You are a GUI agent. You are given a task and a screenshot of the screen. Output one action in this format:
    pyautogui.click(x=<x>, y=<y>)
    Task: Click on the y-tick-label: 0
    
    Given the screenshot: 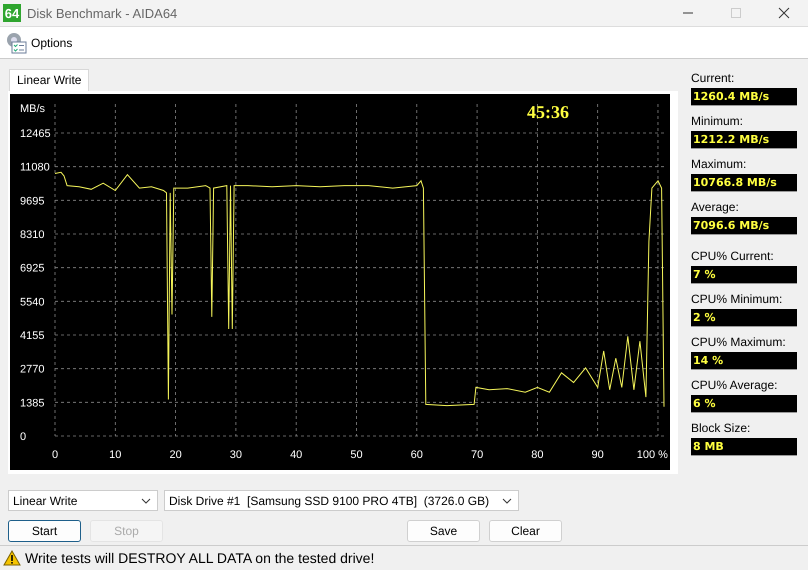 What is the action you would take?
    pyautogui.click(x=23, y=437)
    